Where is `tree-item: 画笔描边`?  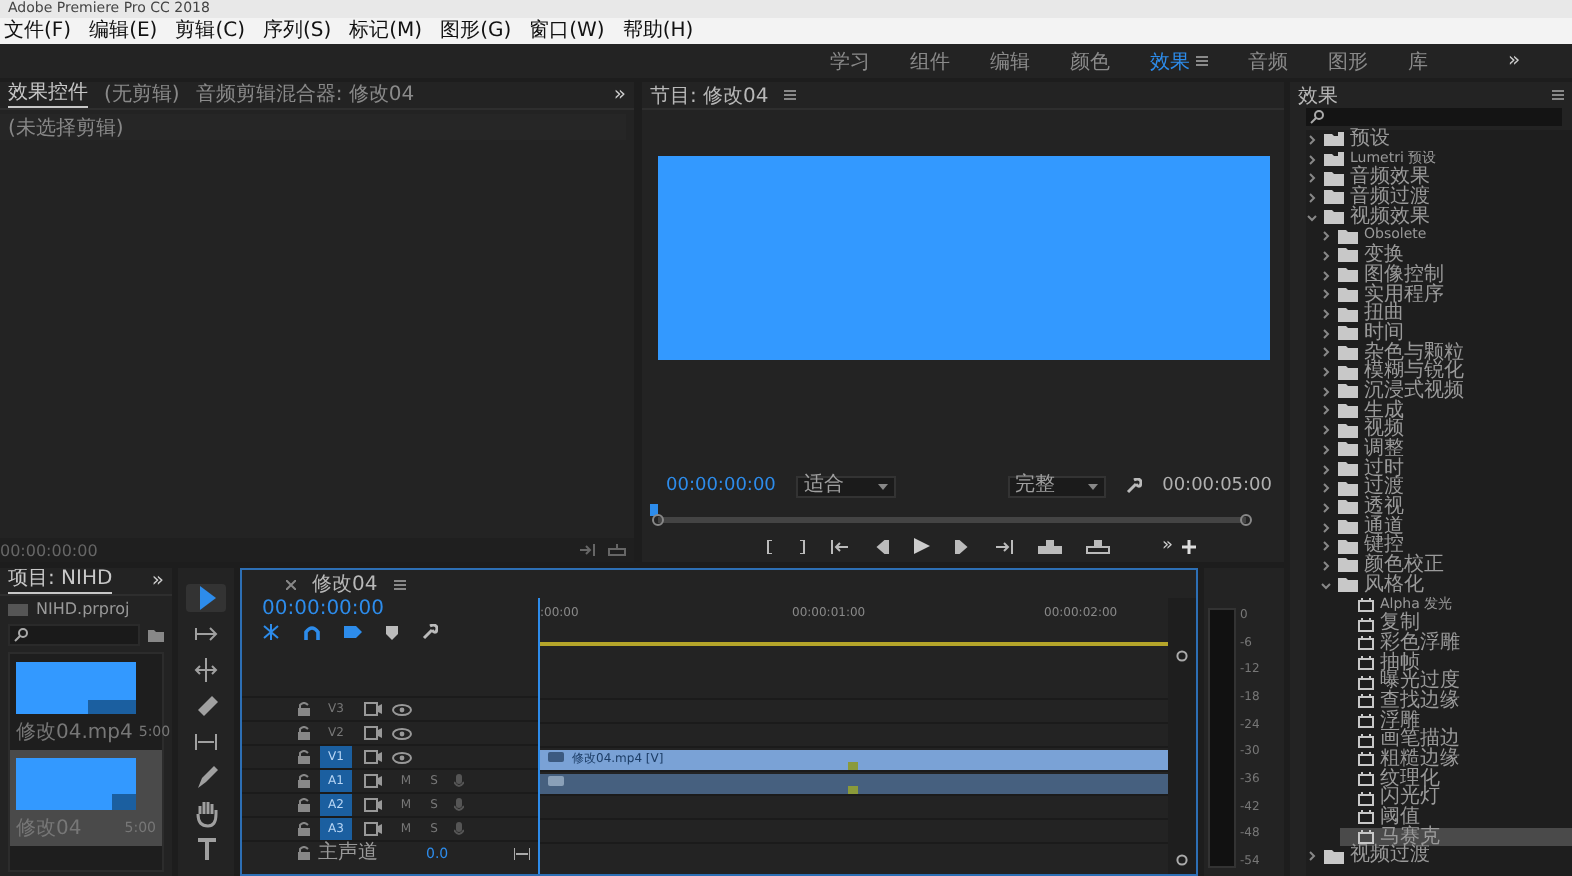
tree-item: 画笔描边 is located at coordinates (1456, 740).